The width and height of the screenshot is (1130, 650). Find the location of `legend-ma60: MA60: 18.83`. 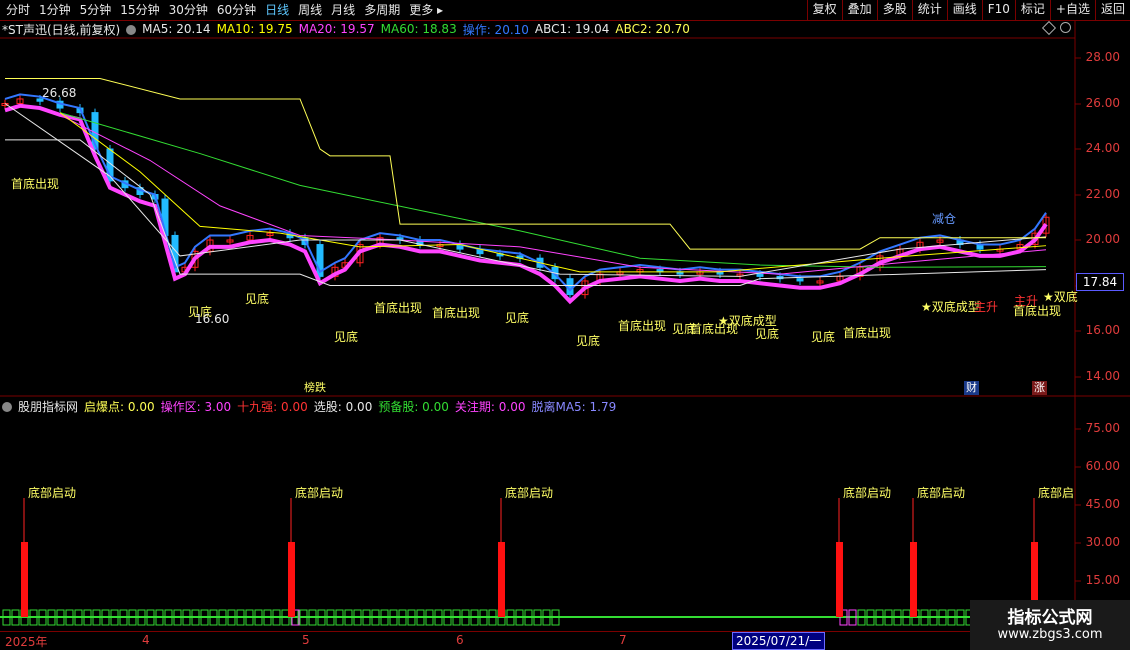

legend-ma60: MA60: 18.83 is located at coordinates (418, 29).